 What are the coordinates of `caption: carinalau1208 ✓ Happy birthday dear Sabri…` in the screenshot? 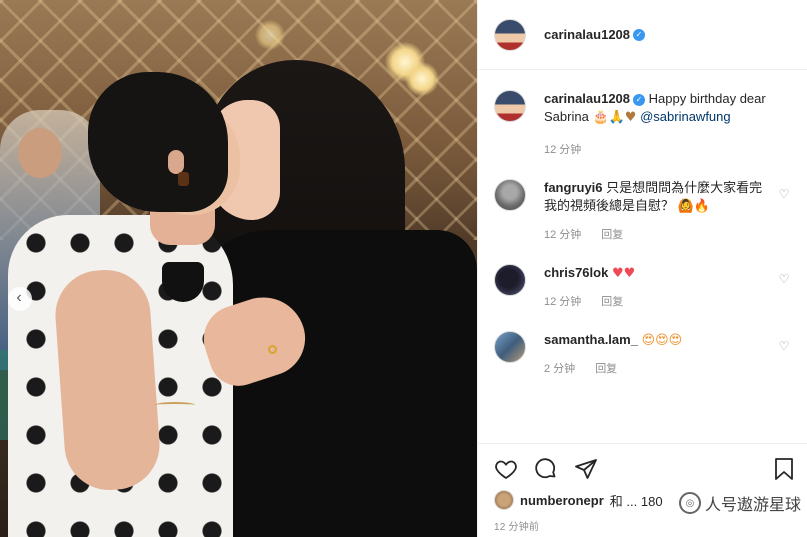 It's located at (642, 124).